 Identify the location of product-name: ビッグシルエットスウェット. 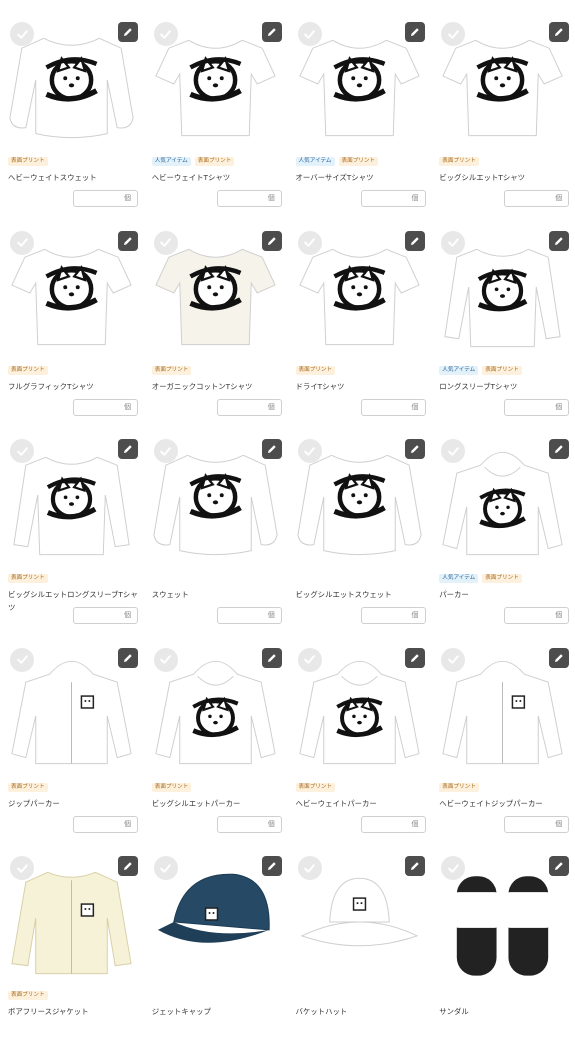
(361, 594).